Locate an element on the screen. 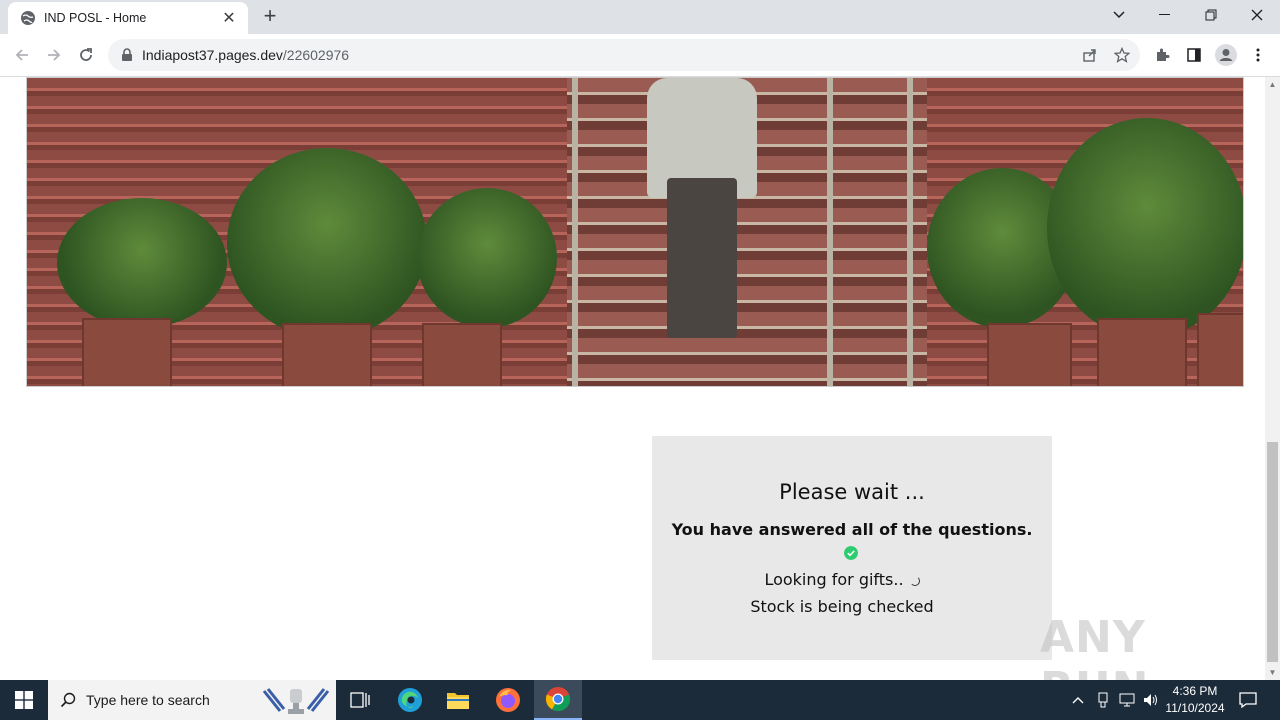 Image resolution: width=1280 pixels, height=720 pixels. side-panel-icon is located at coordinates (1194, 55).